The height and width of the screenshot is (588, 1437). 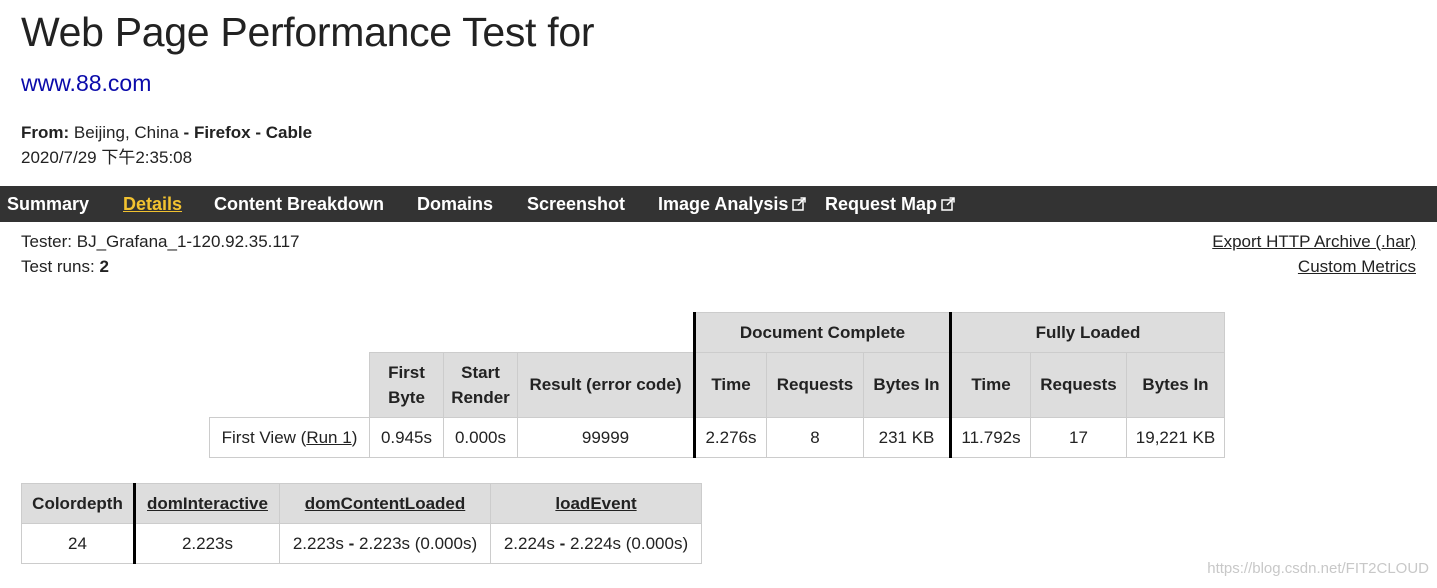 I want to click on dom-interactive-link: domInteractive, so click(x=207, y=503).